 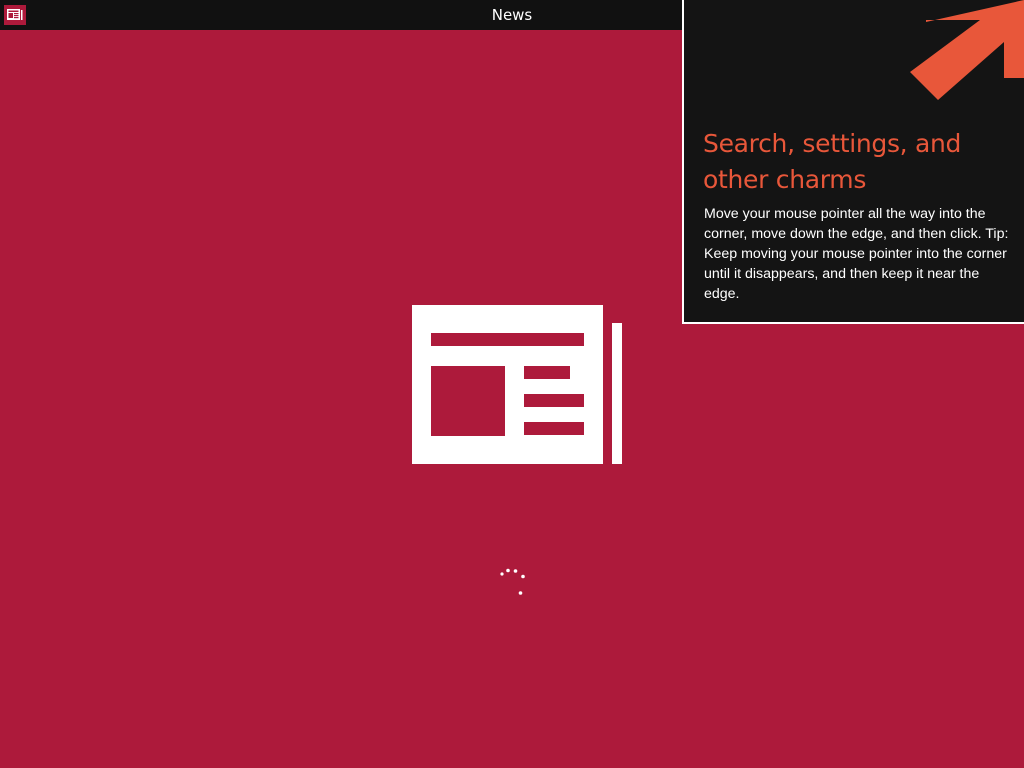 What do you see at coordinates (517, 384) in the screenshot?
I see `newspaper-icon` at bounding box center [517, 384].